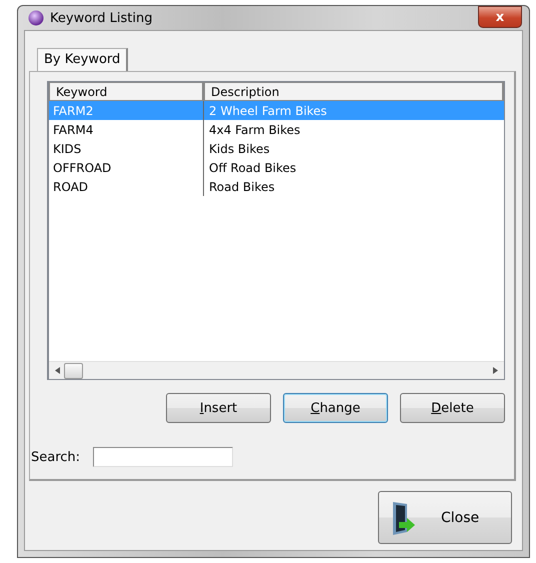  Describe the element at coordinates (126, 129) in the screenshot. I see `table-cell: FARM4` at that location.